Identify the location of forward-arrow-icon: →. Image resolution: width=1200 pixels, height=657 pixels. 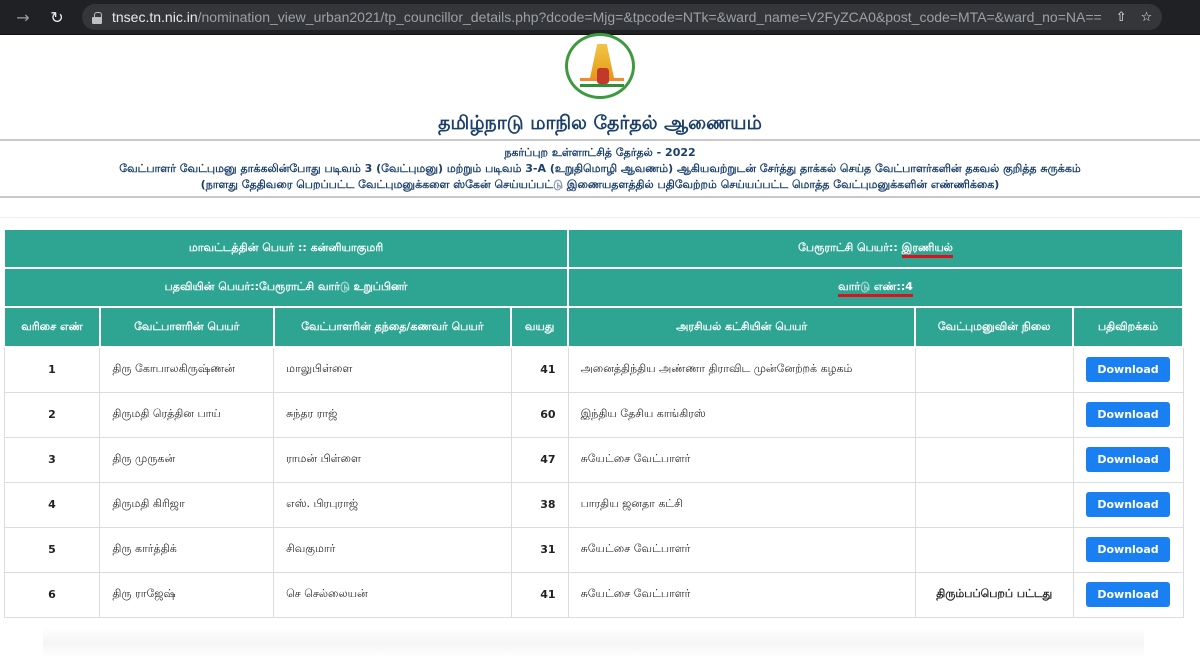
(23, 17).